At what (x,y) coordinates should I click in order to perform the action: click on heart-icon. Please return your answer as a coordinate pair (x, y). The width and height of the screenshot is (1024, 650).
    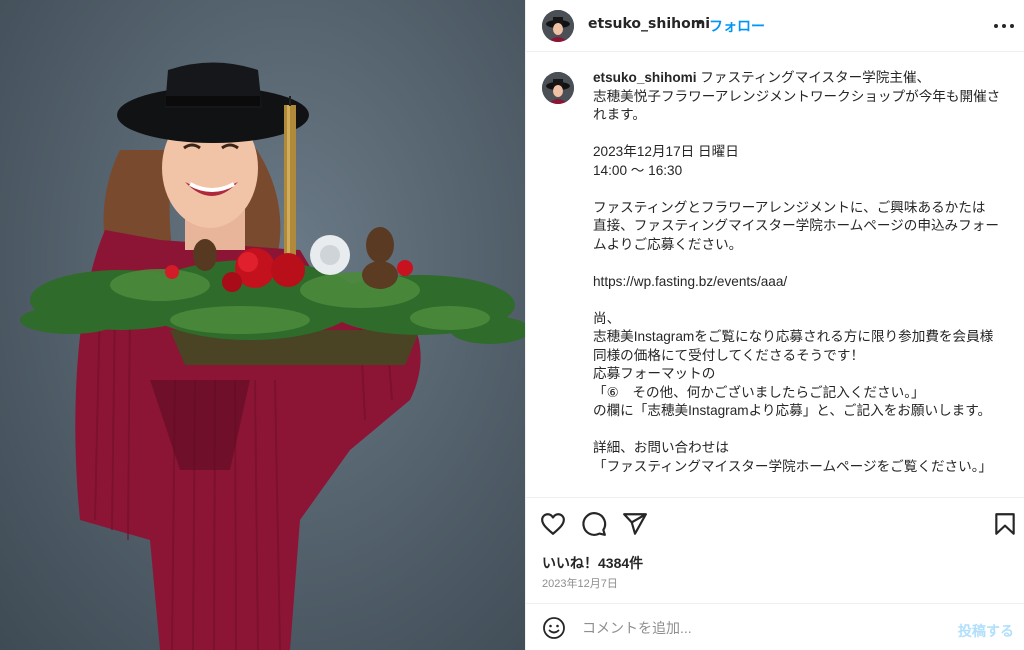
    Looking at the image, I should click on (553, 524).